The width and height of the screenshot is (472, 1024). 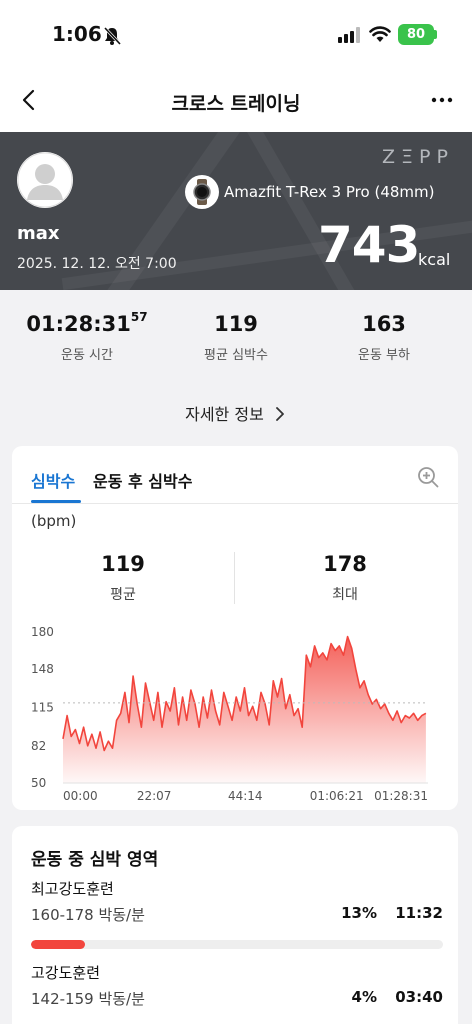 I want to click on zone-duration: 11:32, so click(x=419, y=913).